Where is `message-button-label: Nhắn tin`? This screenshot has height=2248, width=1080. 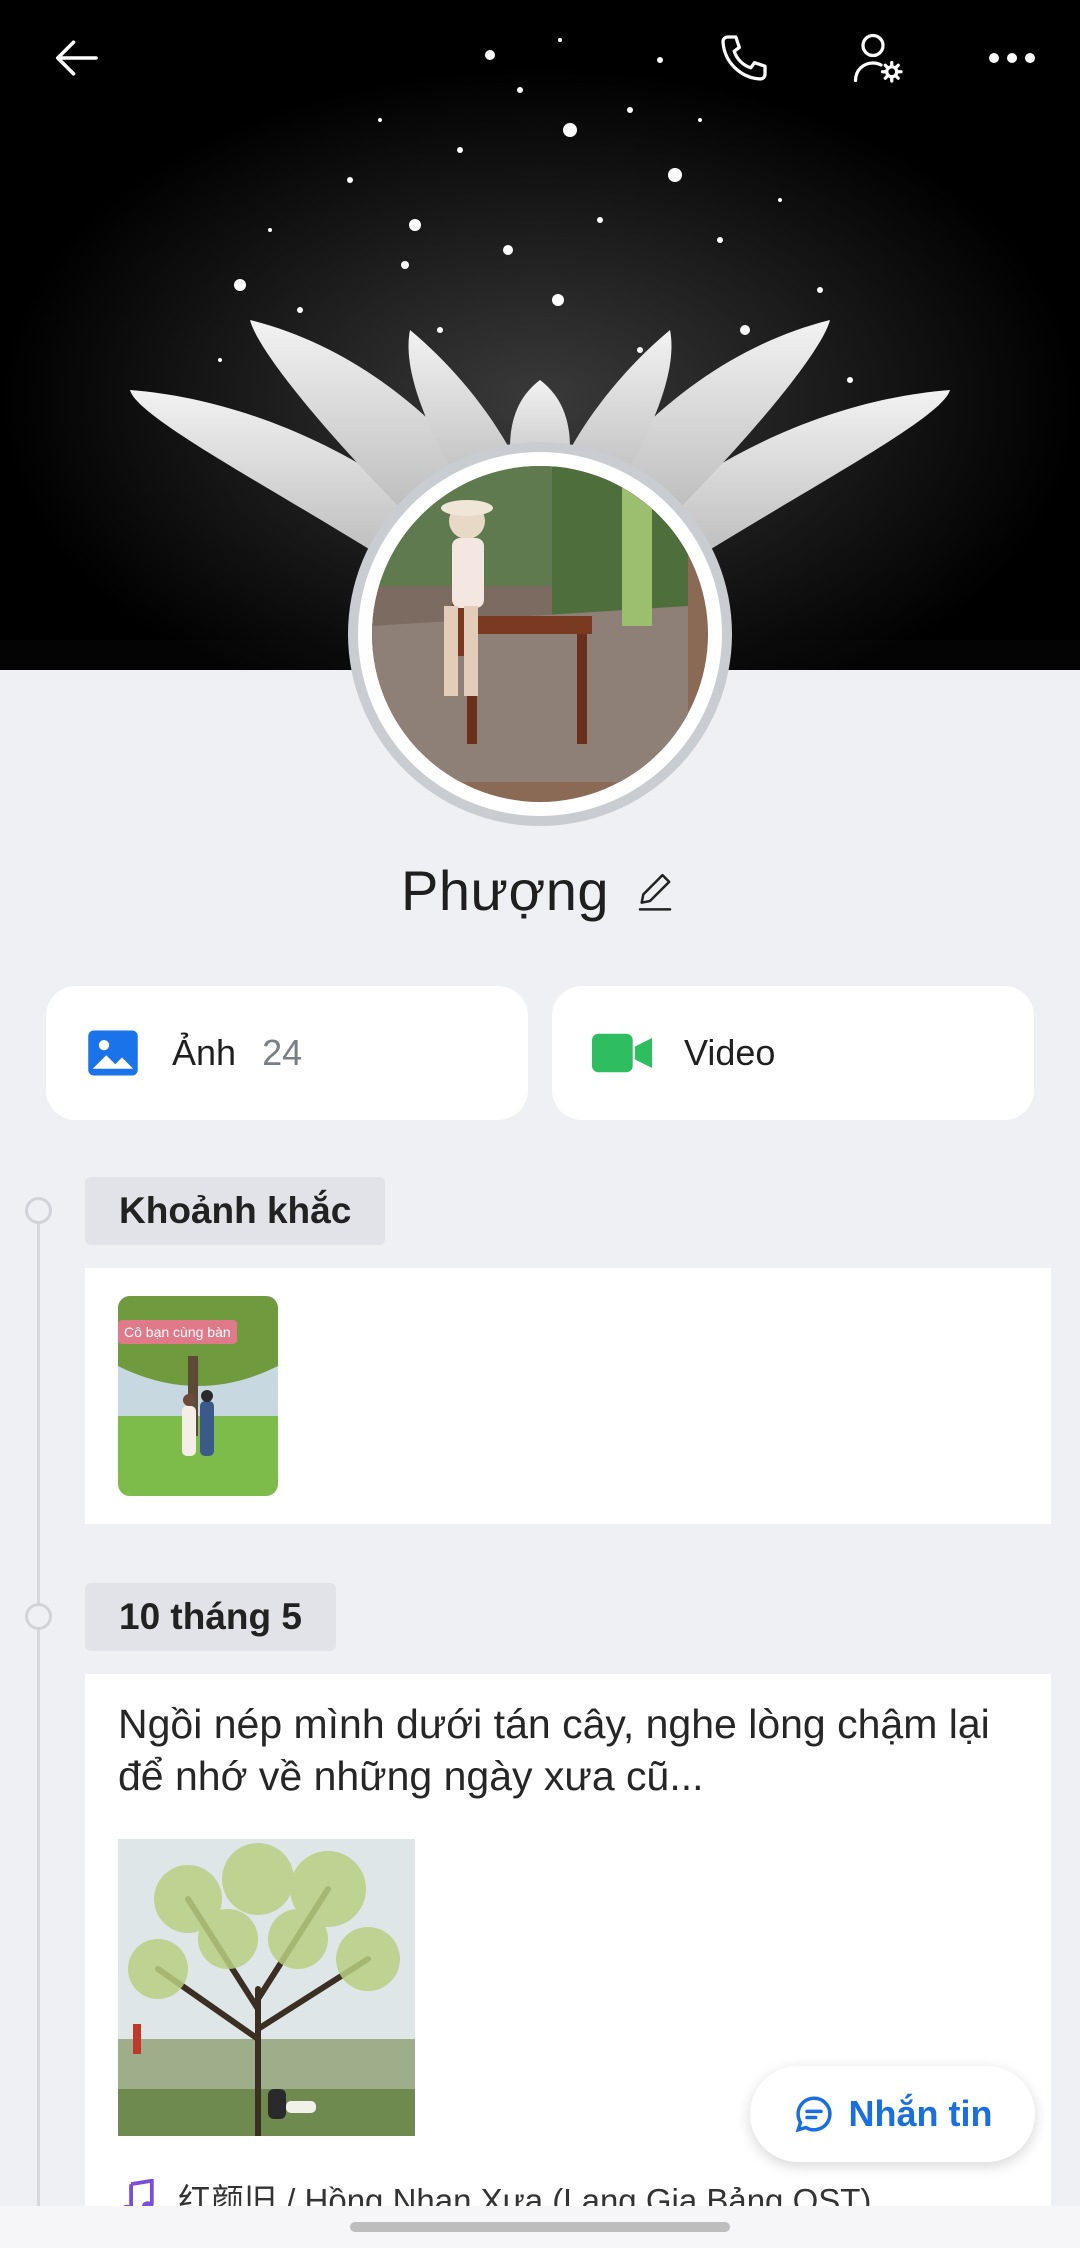 message-button-label: Nhắn tin is located at coordinates (920, 2113).